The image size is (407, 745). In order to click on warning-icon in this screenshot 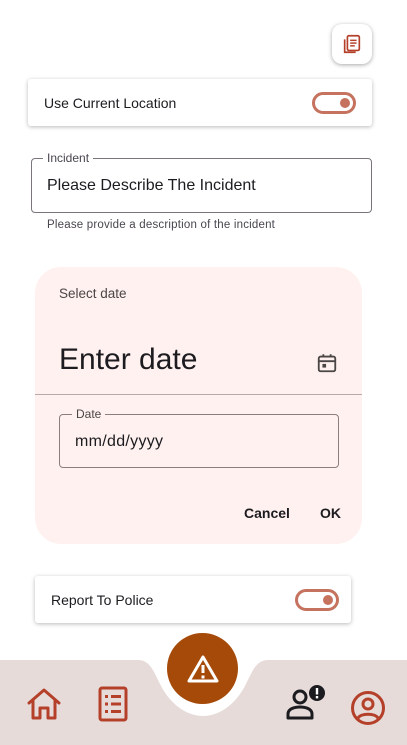, I will do `click(202, 668)`.